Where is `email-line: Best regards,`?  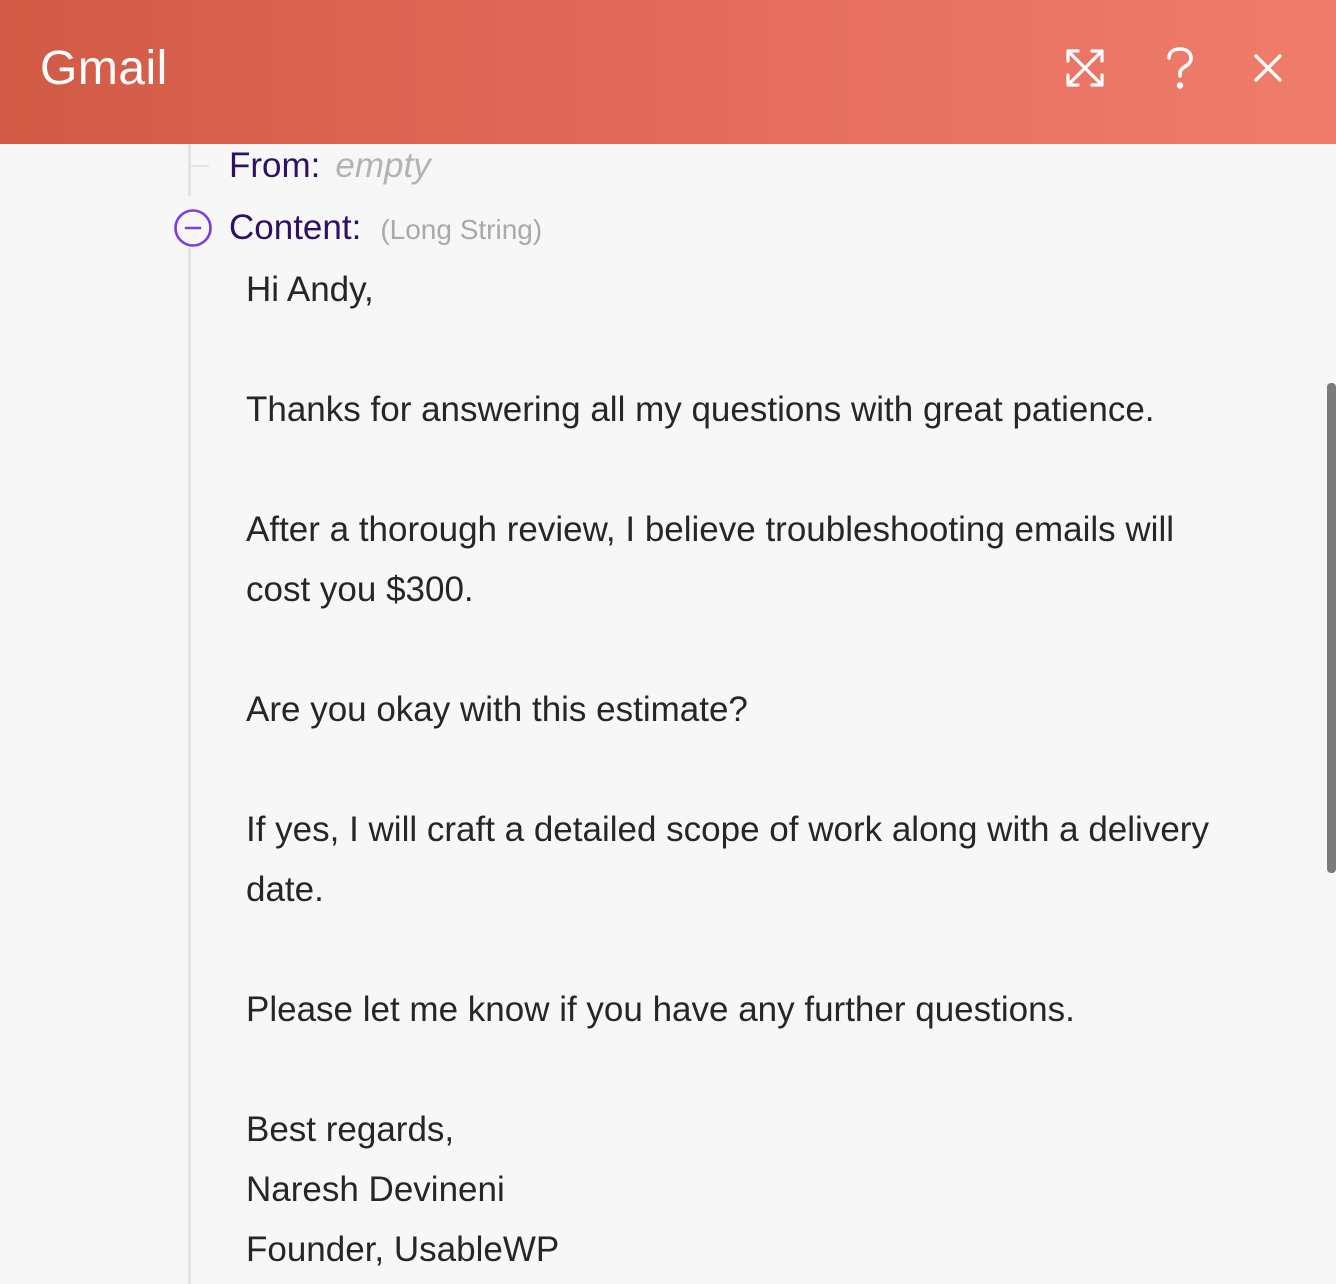
email-line: Best regards, is located at coordinates (350, 1129).